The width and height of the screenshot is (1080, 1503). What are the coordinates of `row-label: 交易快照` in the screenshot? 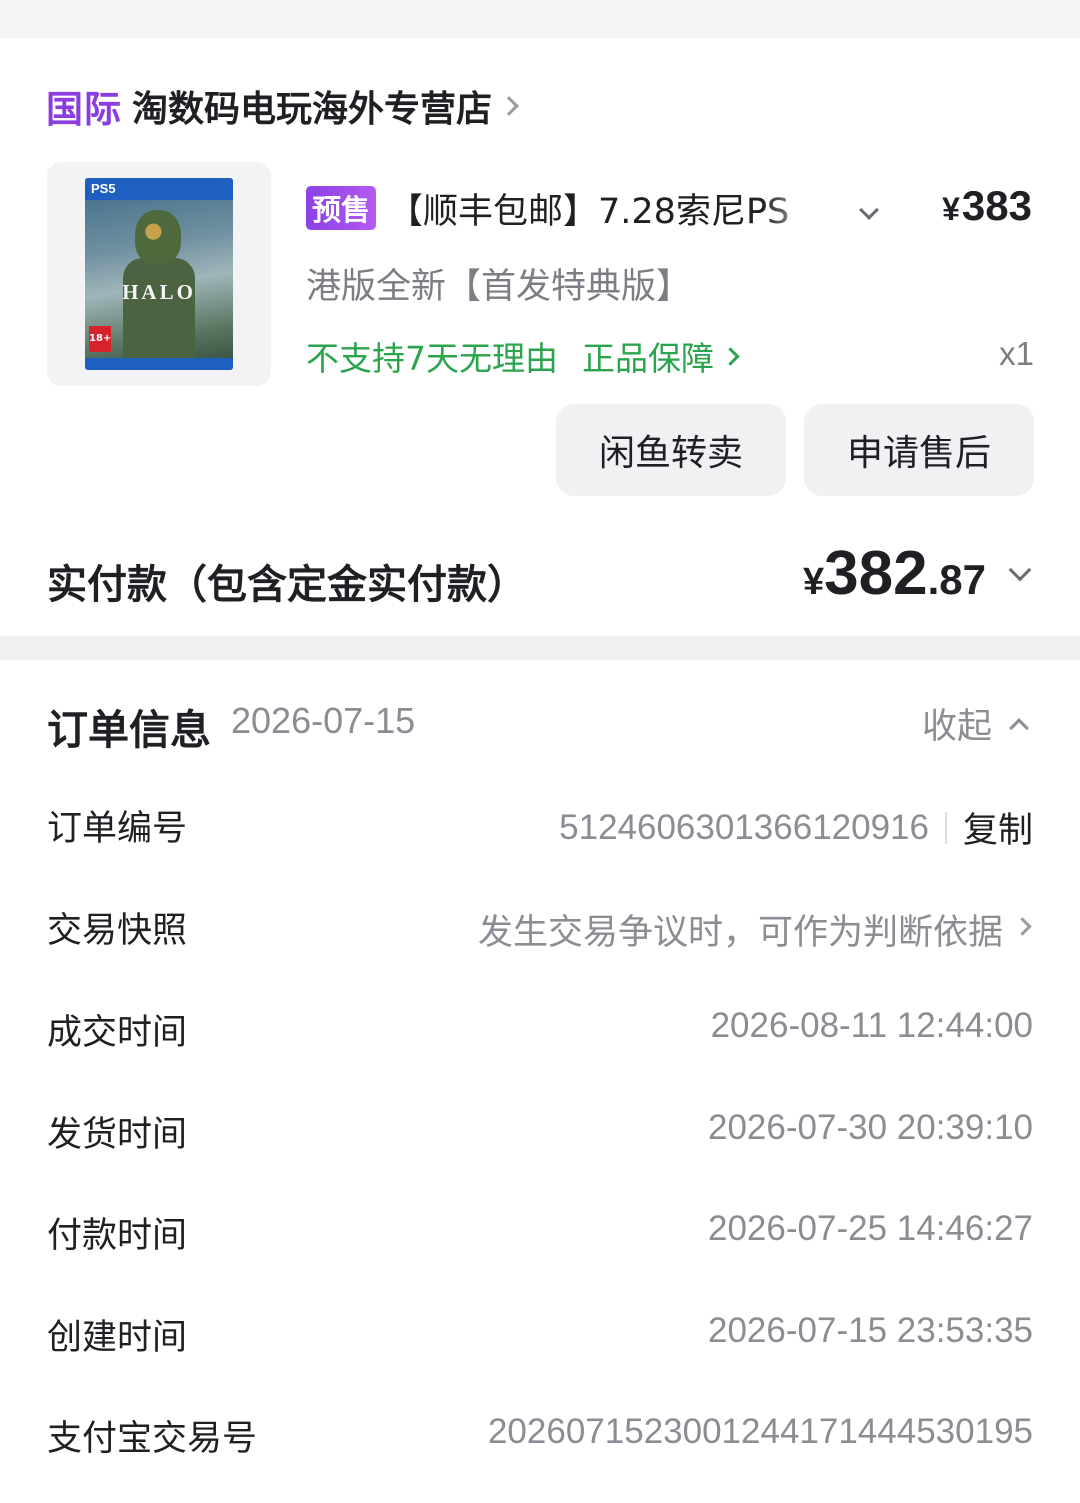 It's located at (117, 931).